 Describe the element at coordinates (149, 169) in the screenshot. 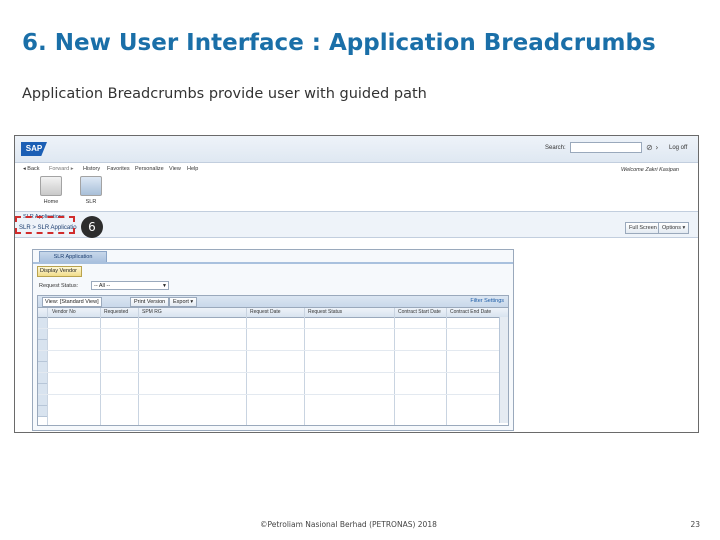

I see `nav-personalize: Personalize` at that location.